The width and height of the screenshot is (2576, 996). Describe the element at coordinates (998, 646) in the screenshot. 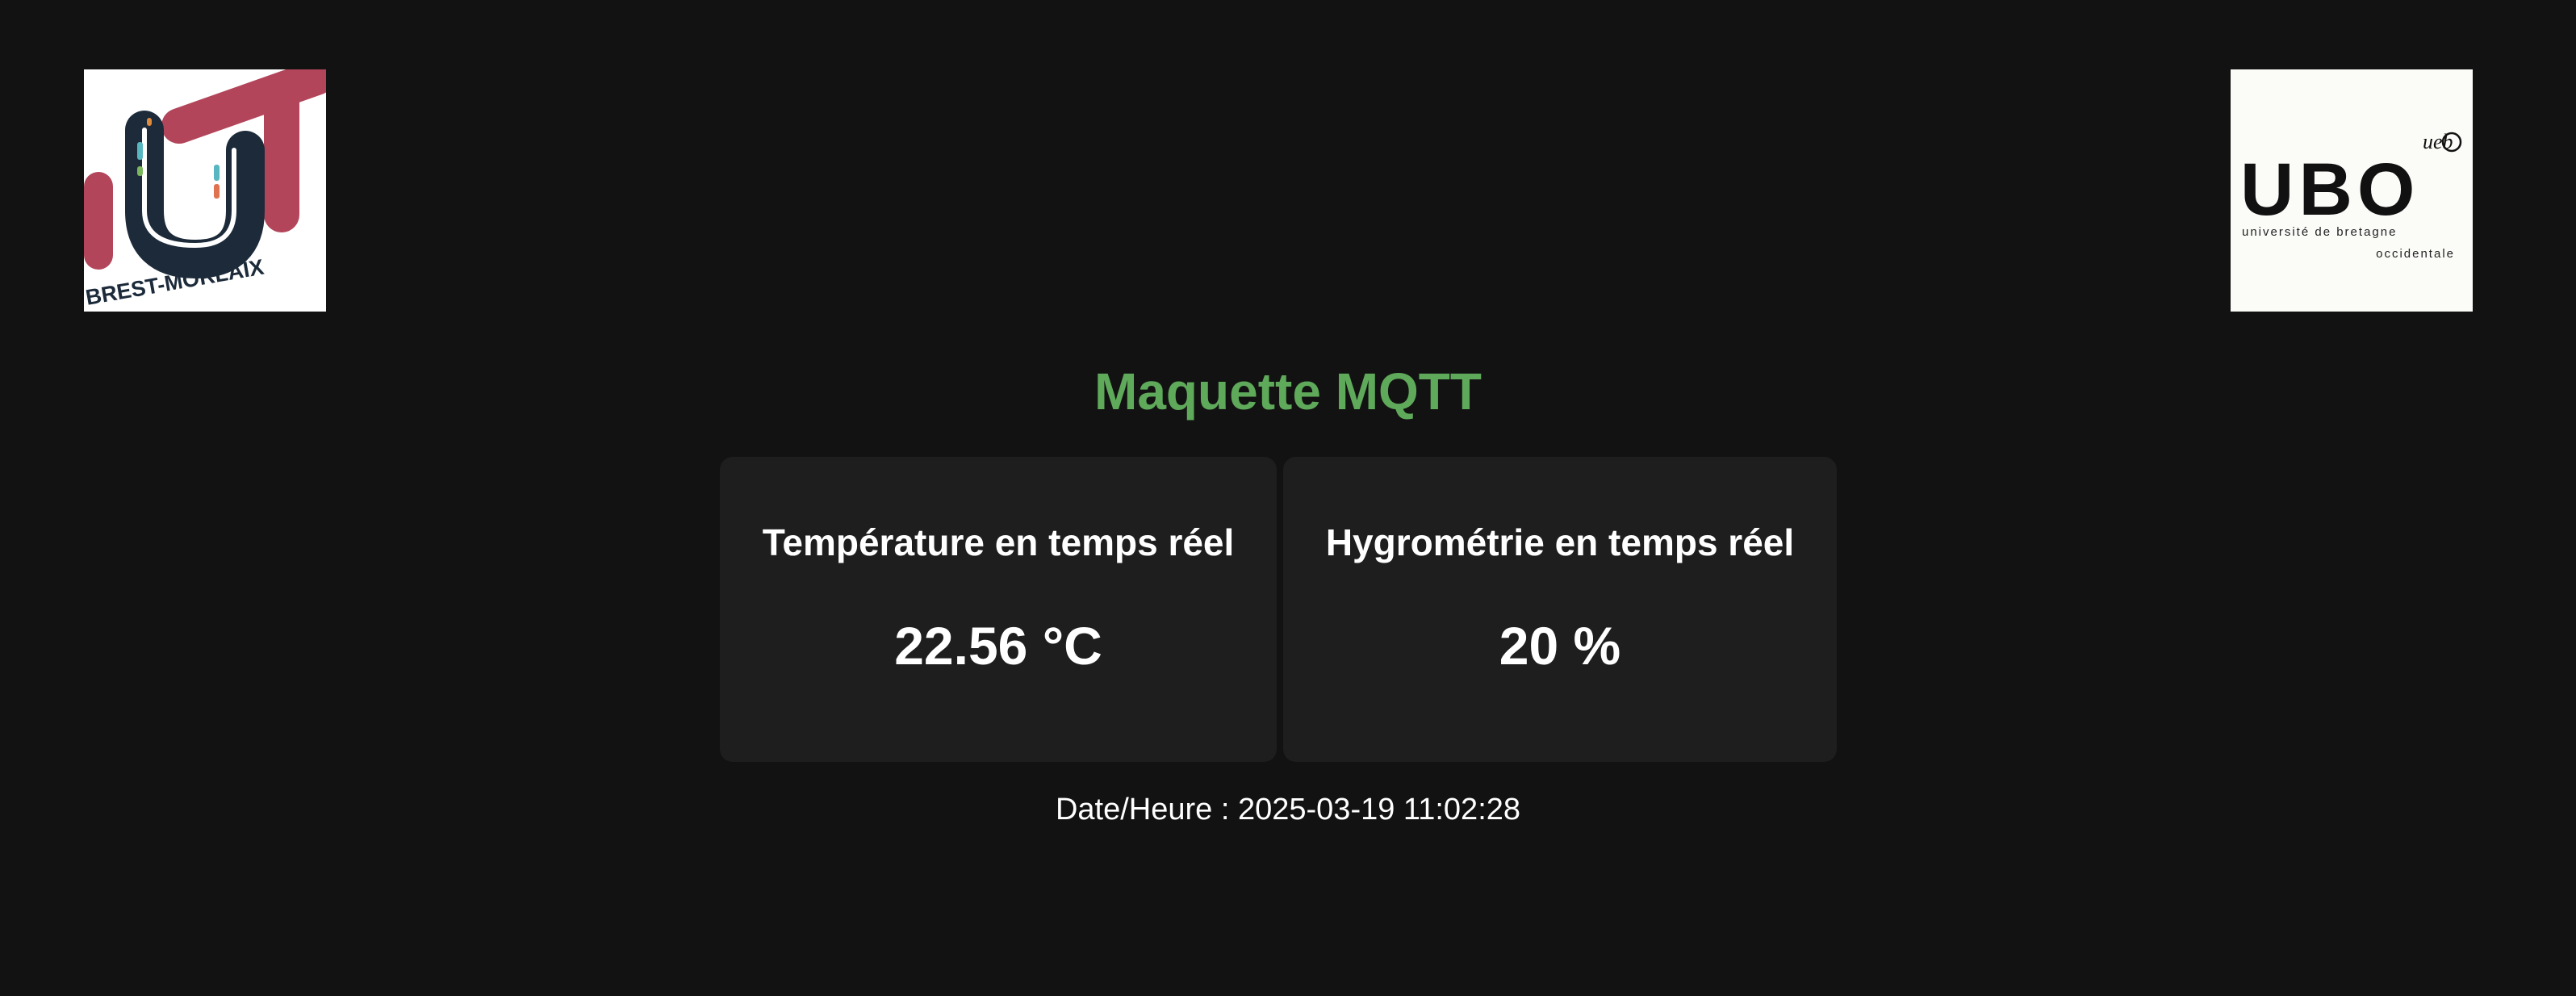

I see `temperature-value: 22.56 °C` at that location.